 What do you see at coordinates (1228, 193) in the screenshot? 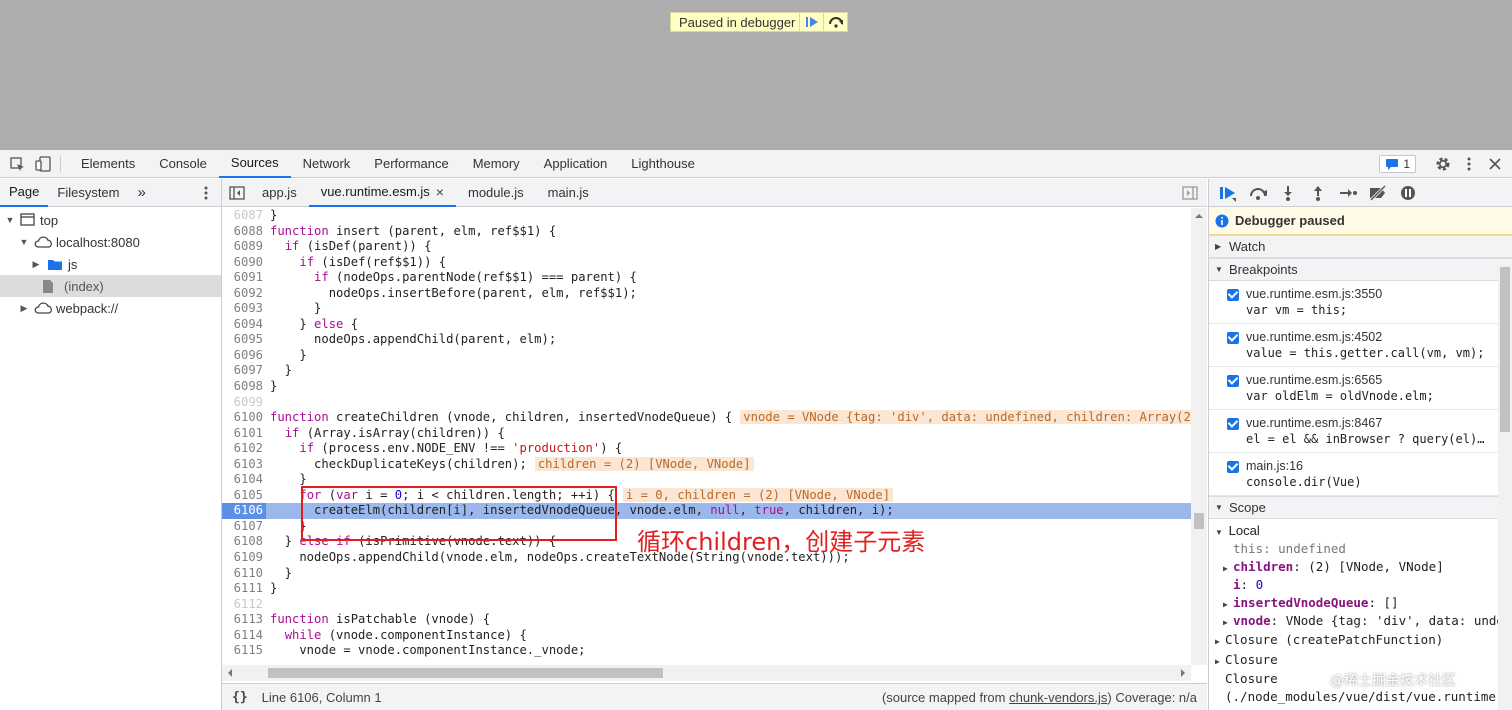
I see `resume-button` at bounding box center [1228, 193].